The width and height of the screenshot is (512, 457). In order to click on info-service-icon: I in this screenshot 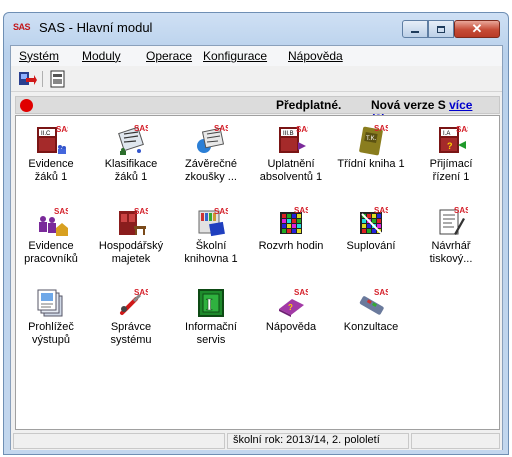, I will do `click(211, 303)`.